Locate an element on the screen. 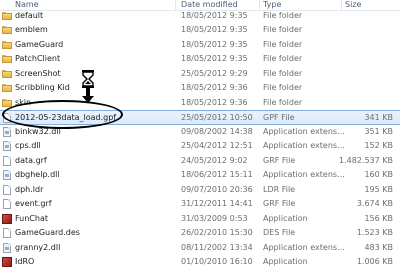  folder-row: emblem 18/05/2012 9:35 File folder is located at coordinates (200, 30).